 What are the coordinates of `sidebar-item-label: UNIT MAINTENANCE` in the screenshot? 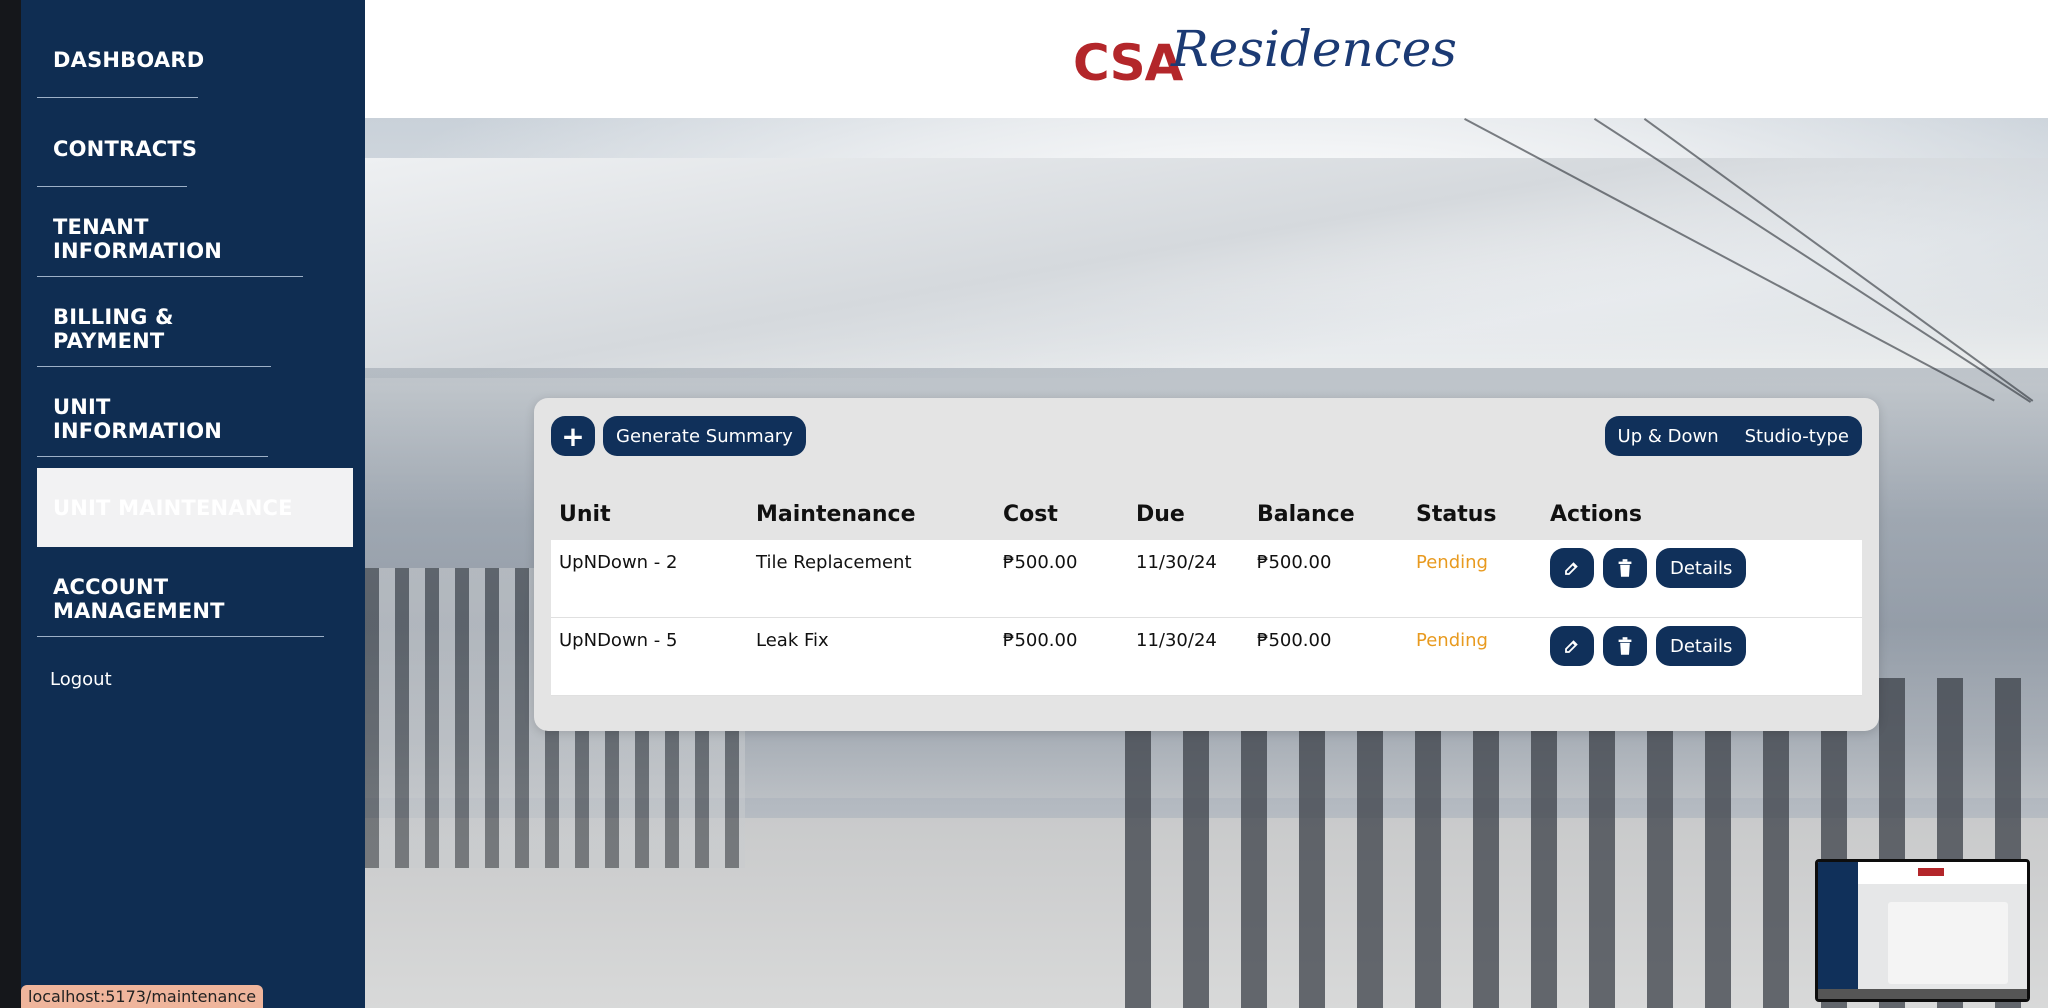 It's located at (173, 507).